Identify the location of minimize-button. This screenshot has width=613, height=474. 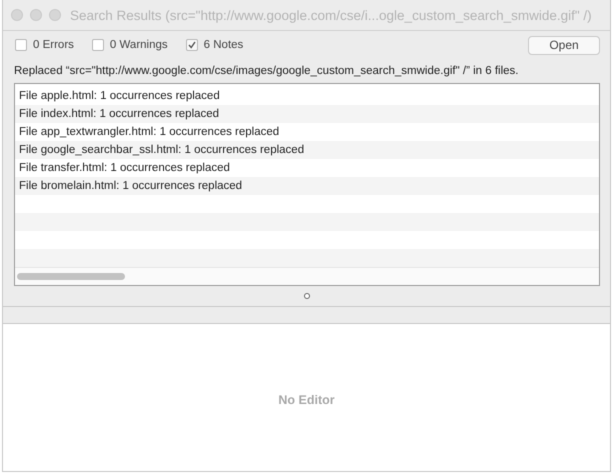
(36, 15).